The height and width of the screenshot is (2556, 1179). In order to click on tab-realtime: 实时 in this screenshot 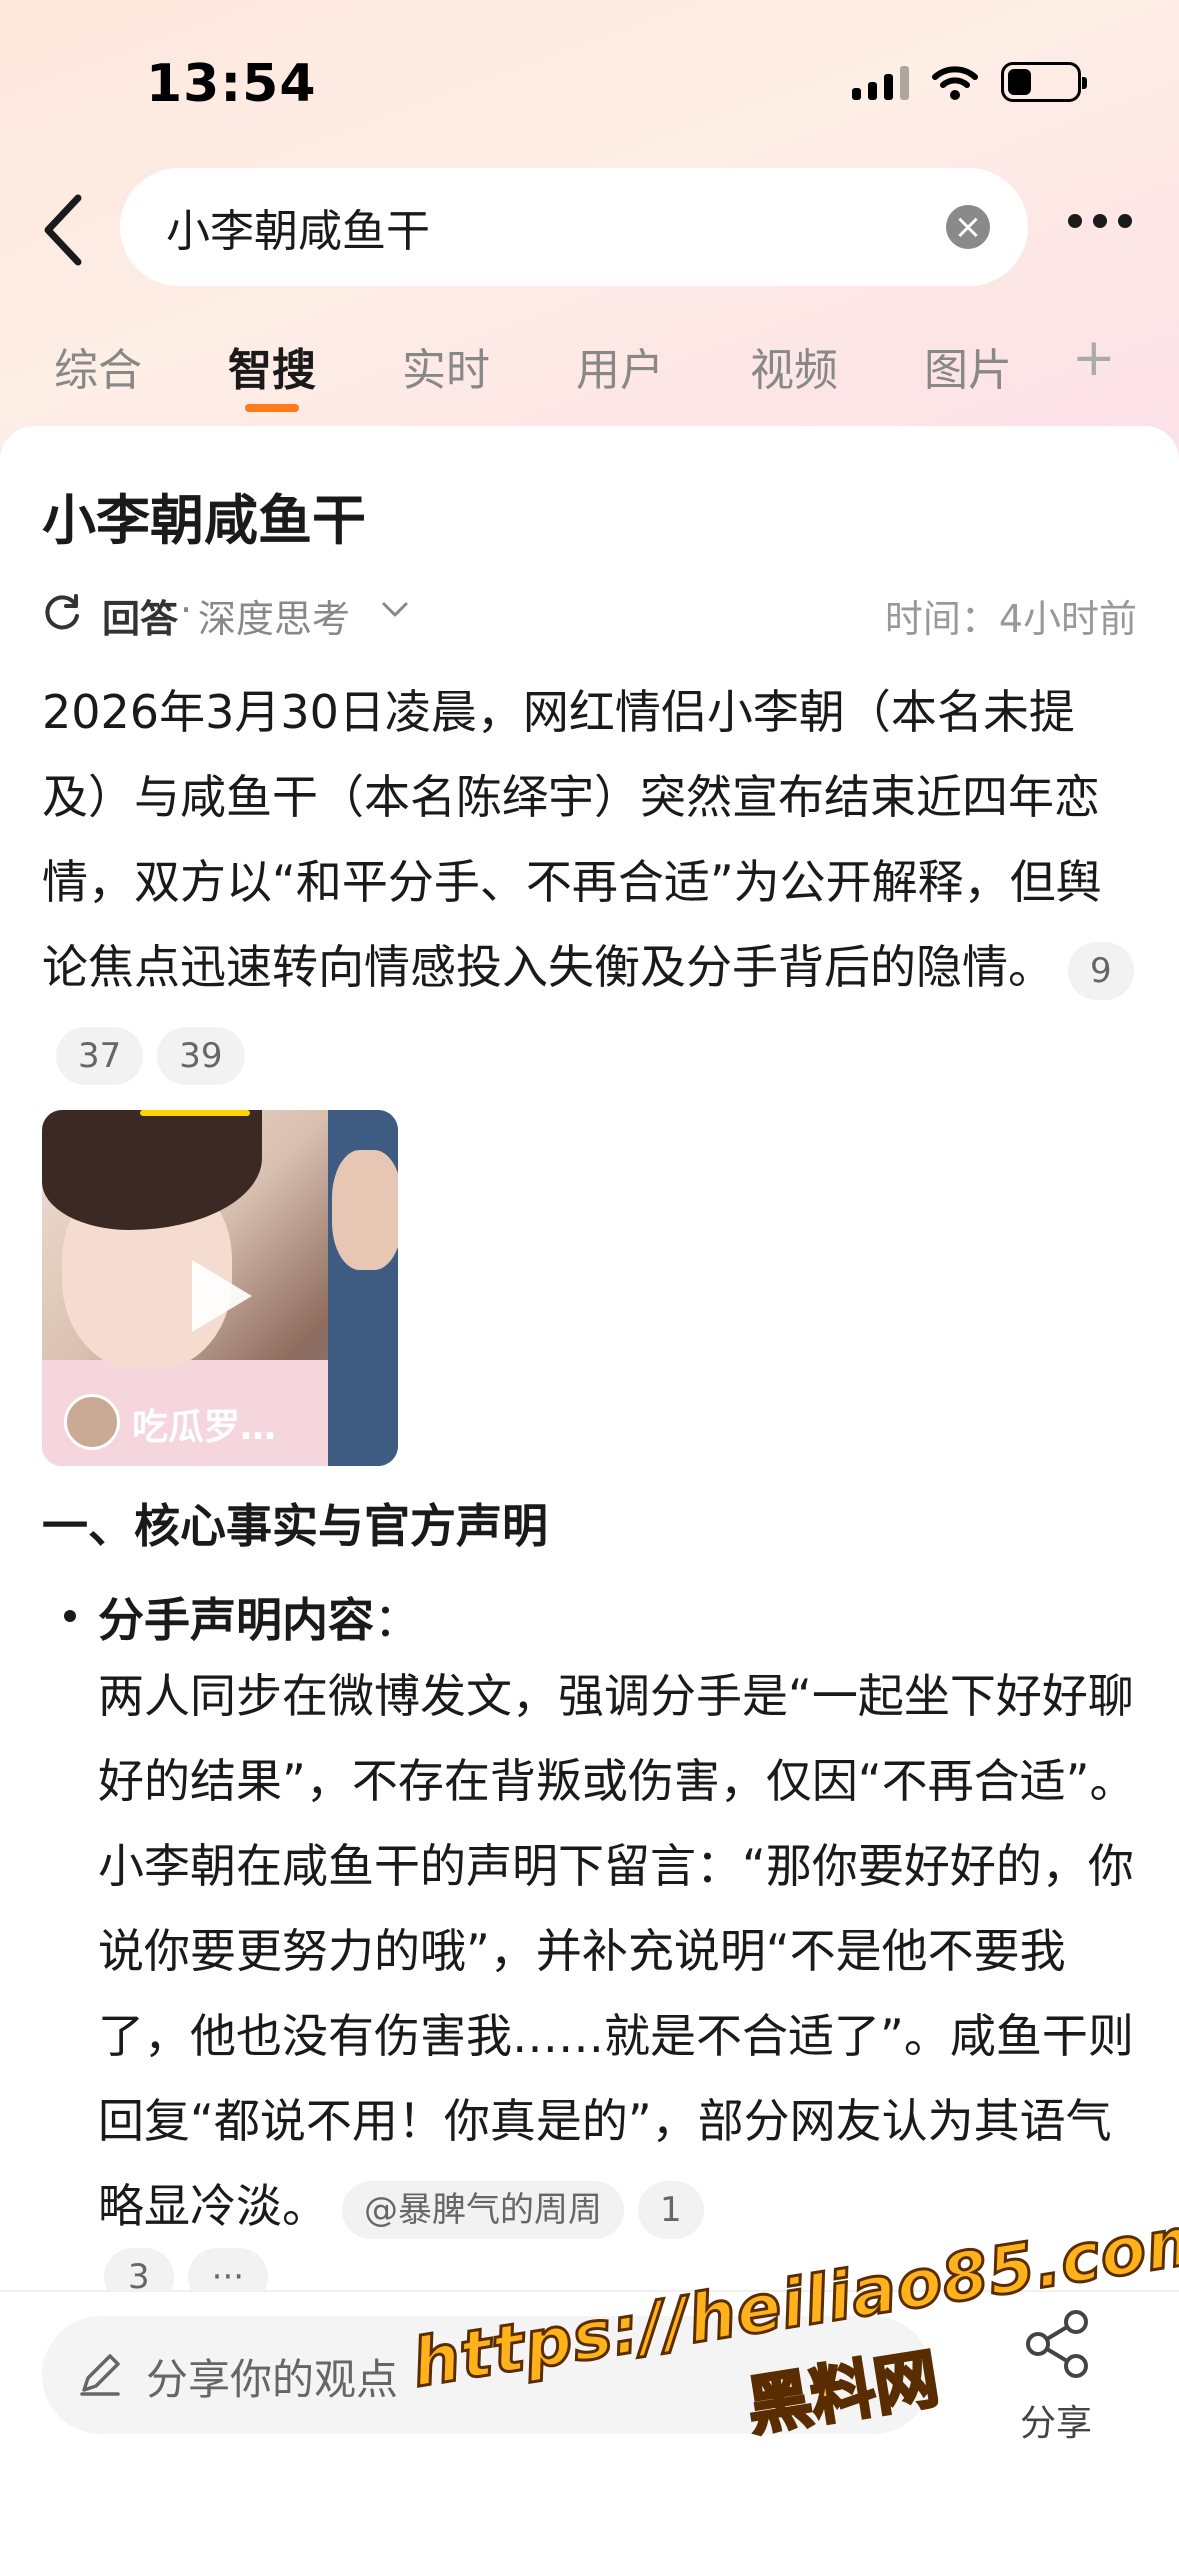, I will do `click(446, 366)`.